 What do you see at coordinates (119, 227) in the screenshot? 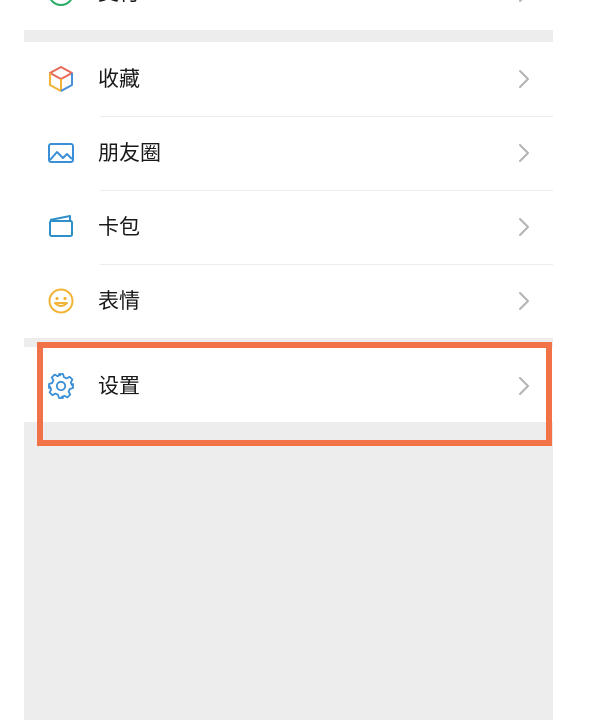
I see `menu-item-label: 卡包` at bounding box center [119, 227].